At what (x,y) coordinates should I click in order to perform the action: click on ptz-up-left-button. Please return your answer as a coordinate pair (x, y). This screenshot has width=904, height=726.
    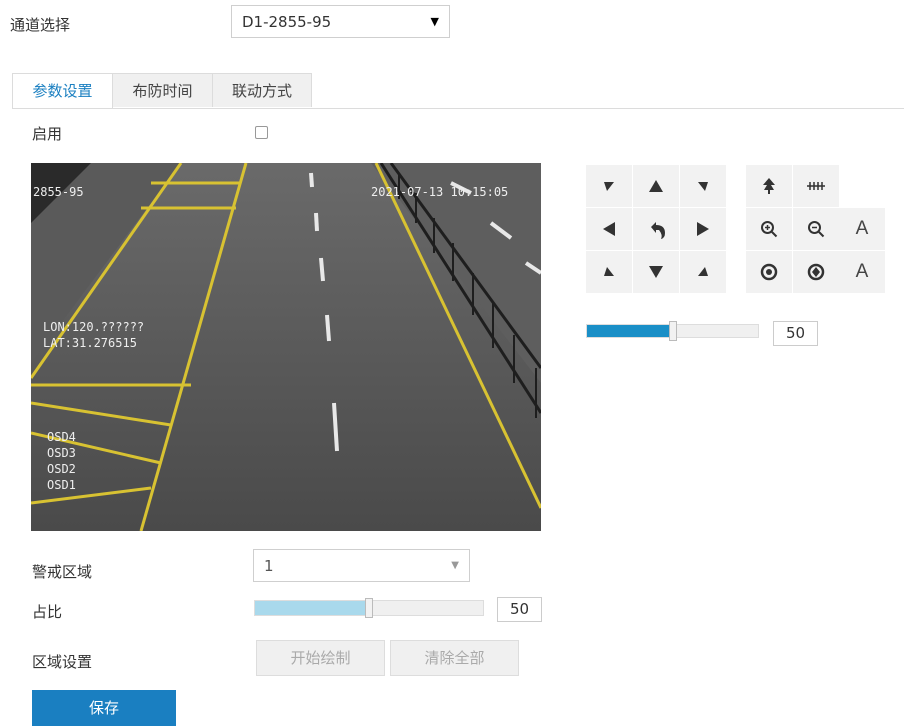
    Looking at the image, I should click on (609, 186).